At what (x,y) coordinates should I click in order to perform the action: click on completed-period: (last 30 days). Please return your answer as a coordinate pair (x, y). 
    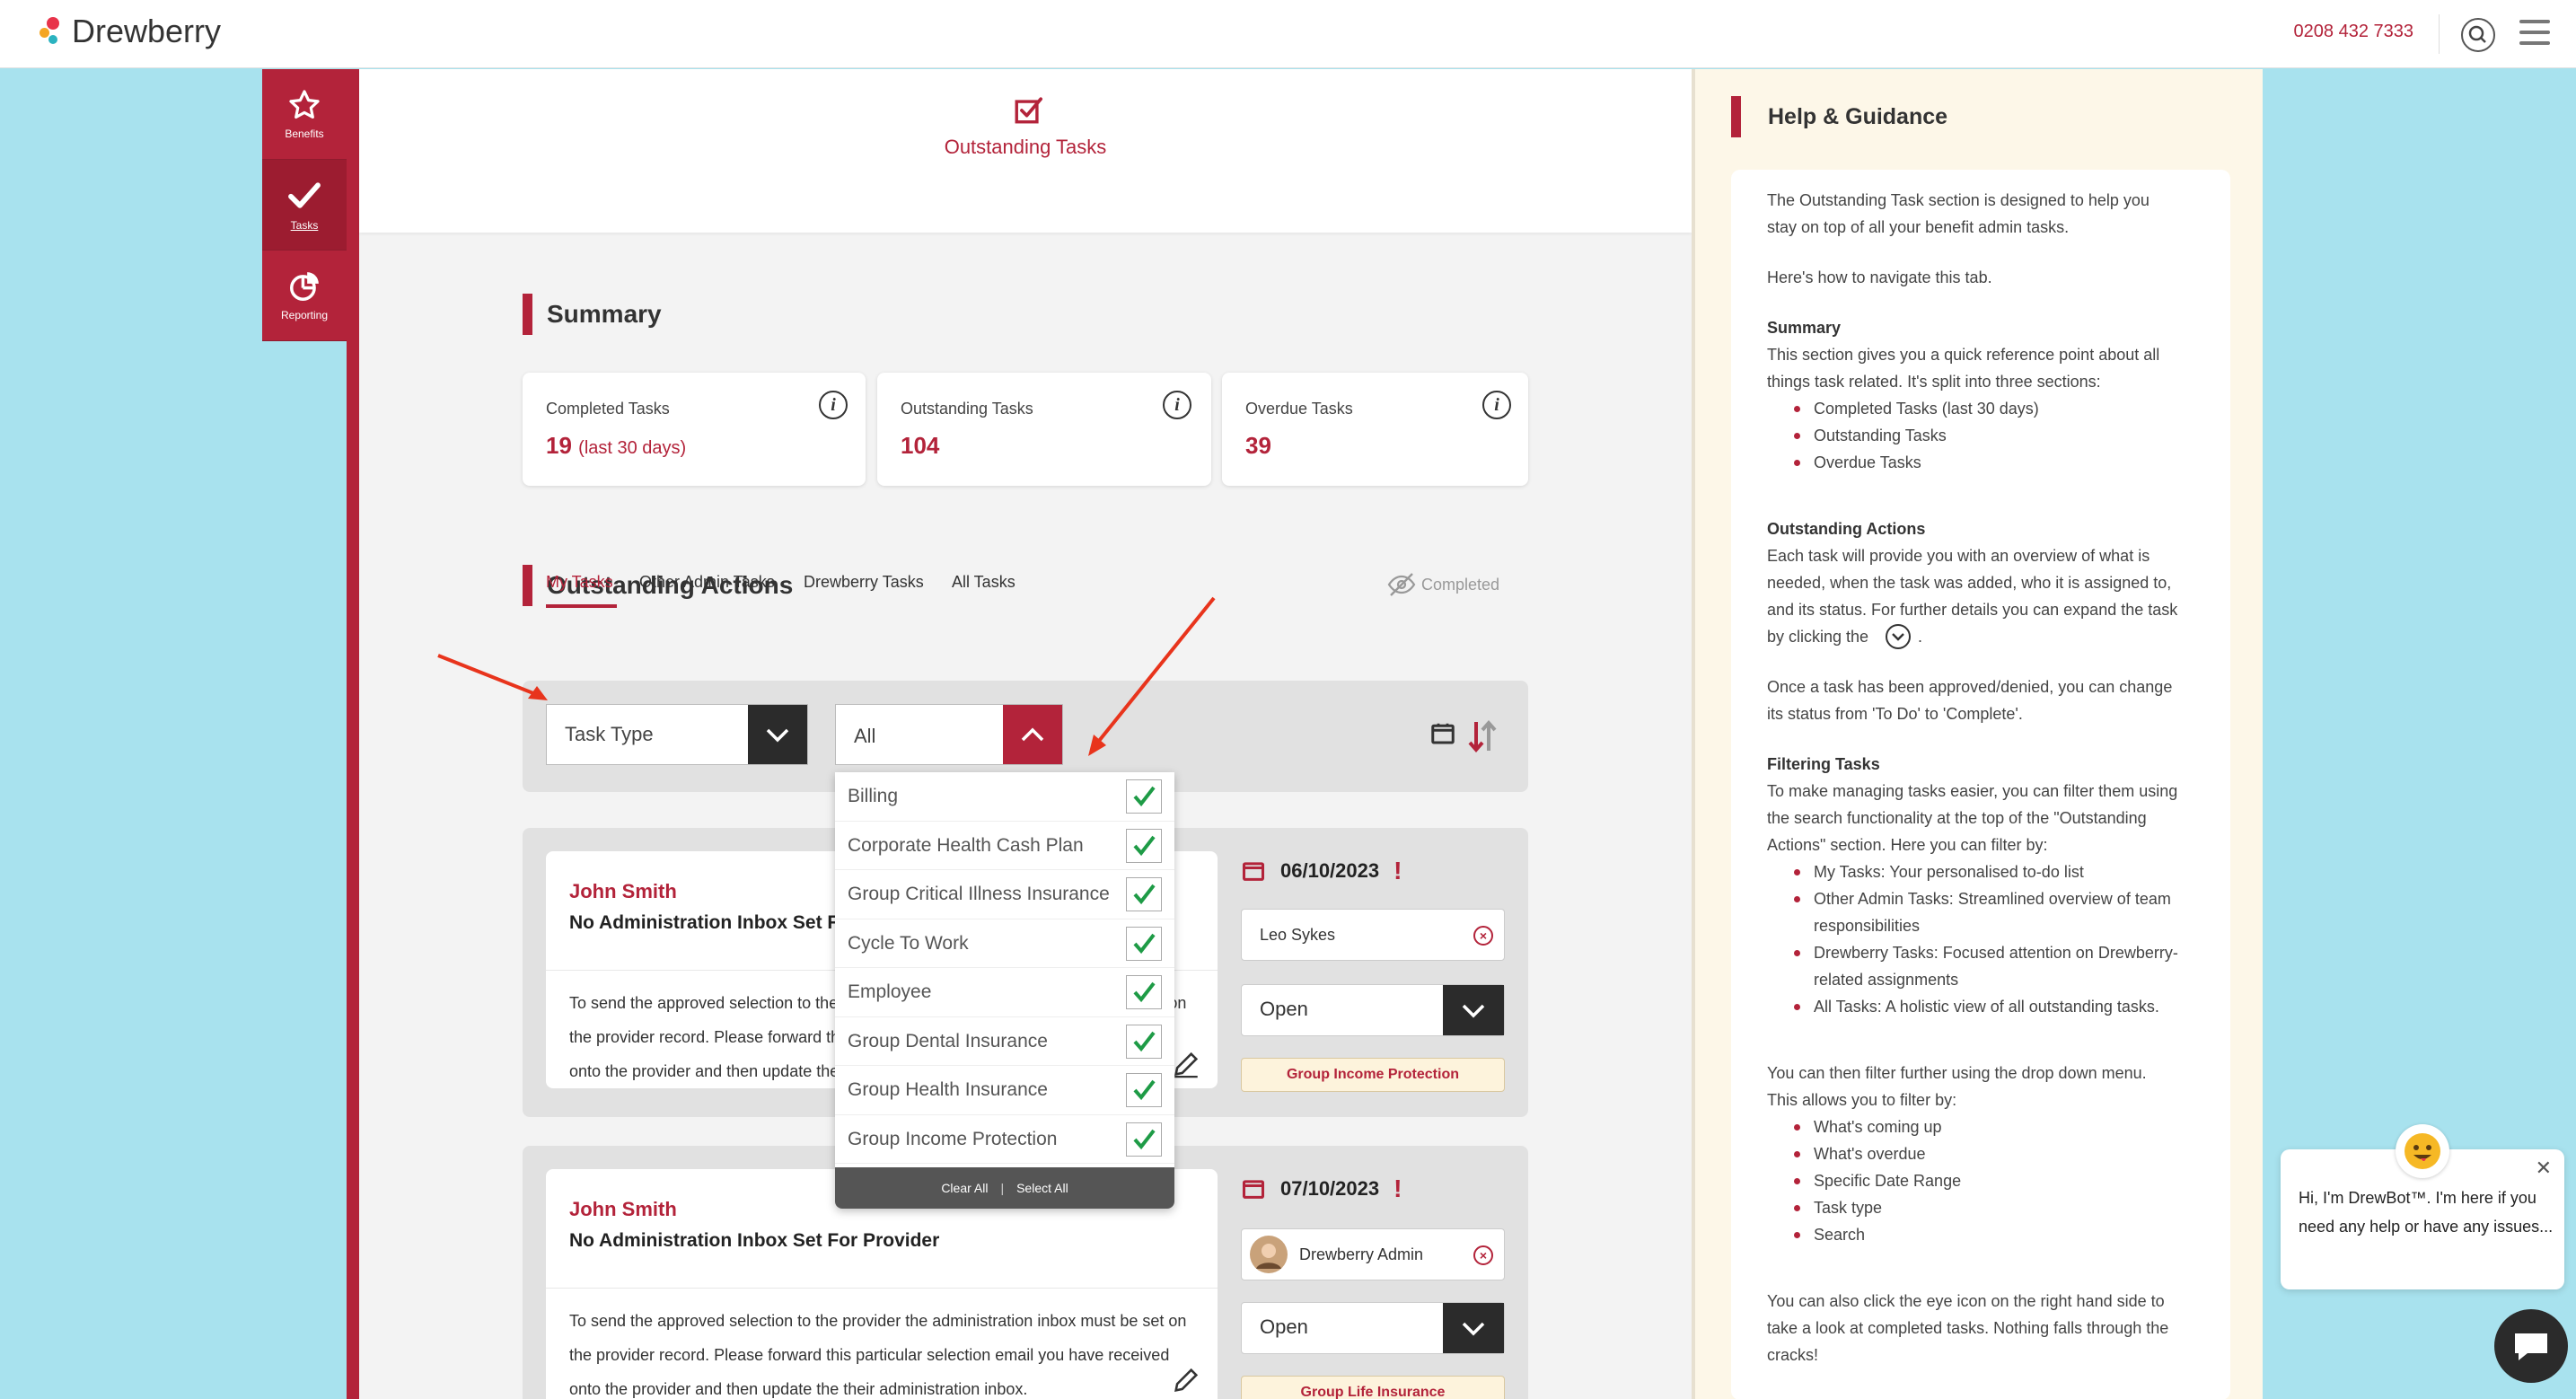
    Looking at the image, I should click on (632, 448).